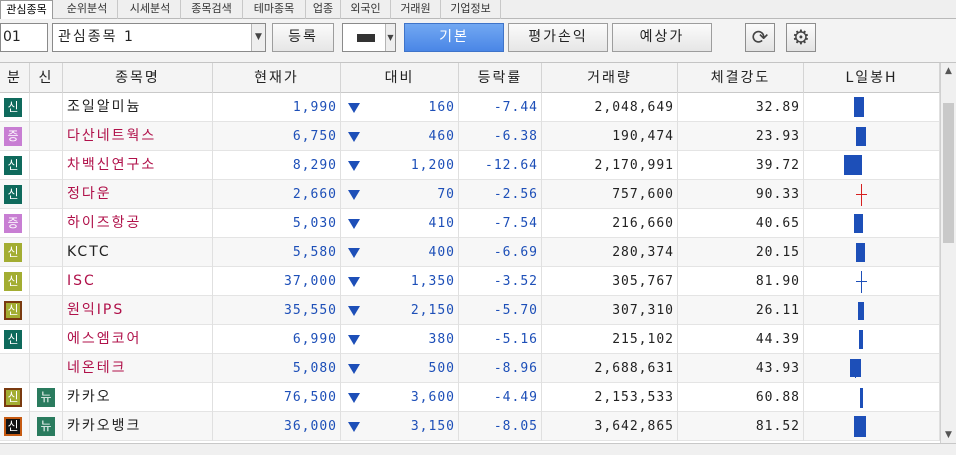 The height and width of the screenshot is (455, 956). What do you see at coordinates (26, 10) in the screenshot?
I see `tab-1: 관심종목` at bounding box center [26, 10].